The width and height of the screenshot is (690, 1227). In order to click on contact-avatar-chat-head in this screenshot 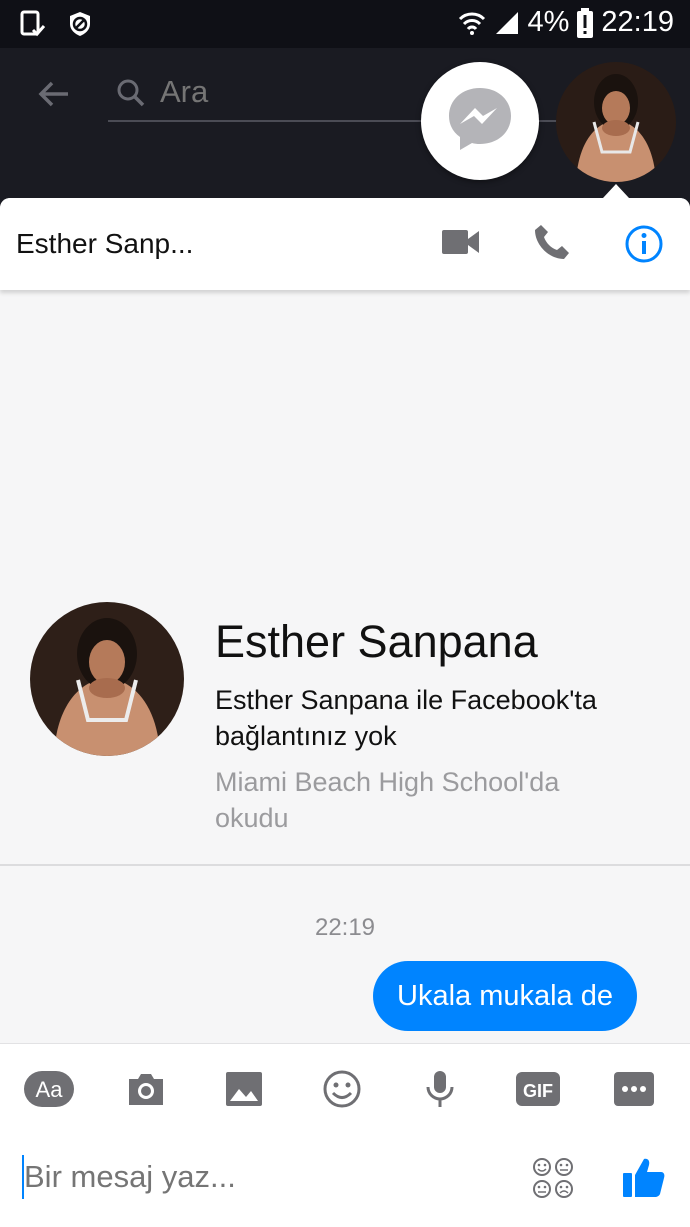, I will do `click(616, 122)`.